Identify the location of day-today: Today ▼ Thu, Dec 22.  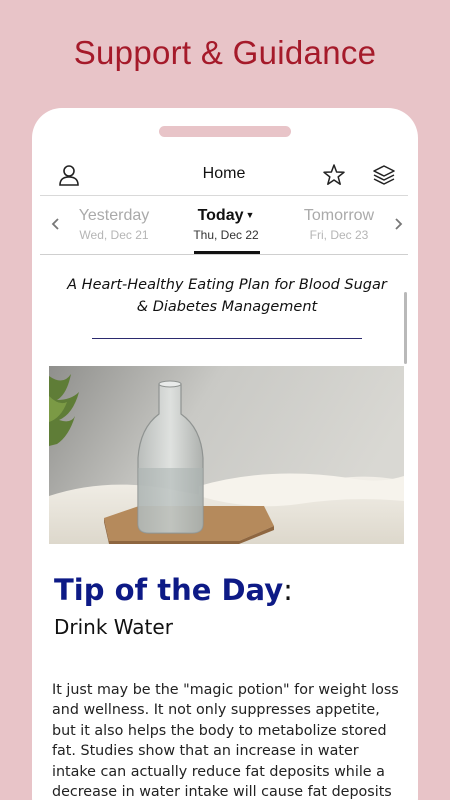
(226, 224).